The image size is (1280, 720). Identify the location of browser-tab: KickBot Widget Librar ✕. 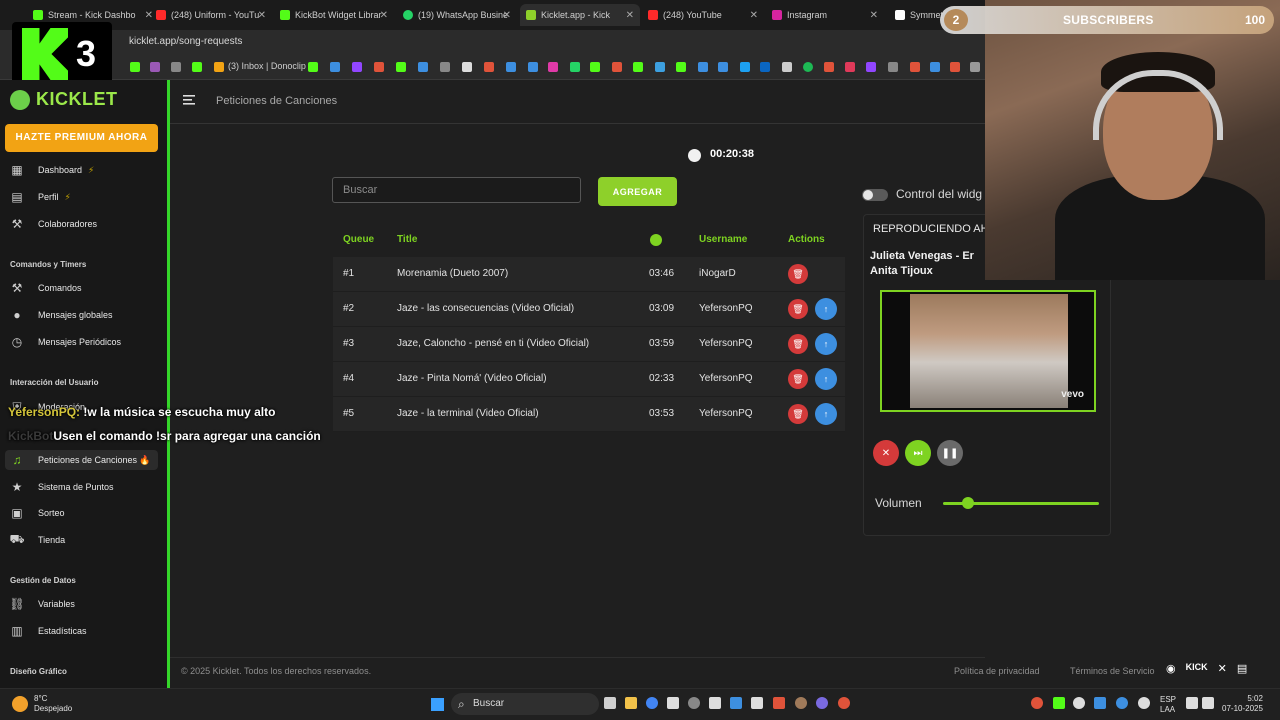
(334, 15).